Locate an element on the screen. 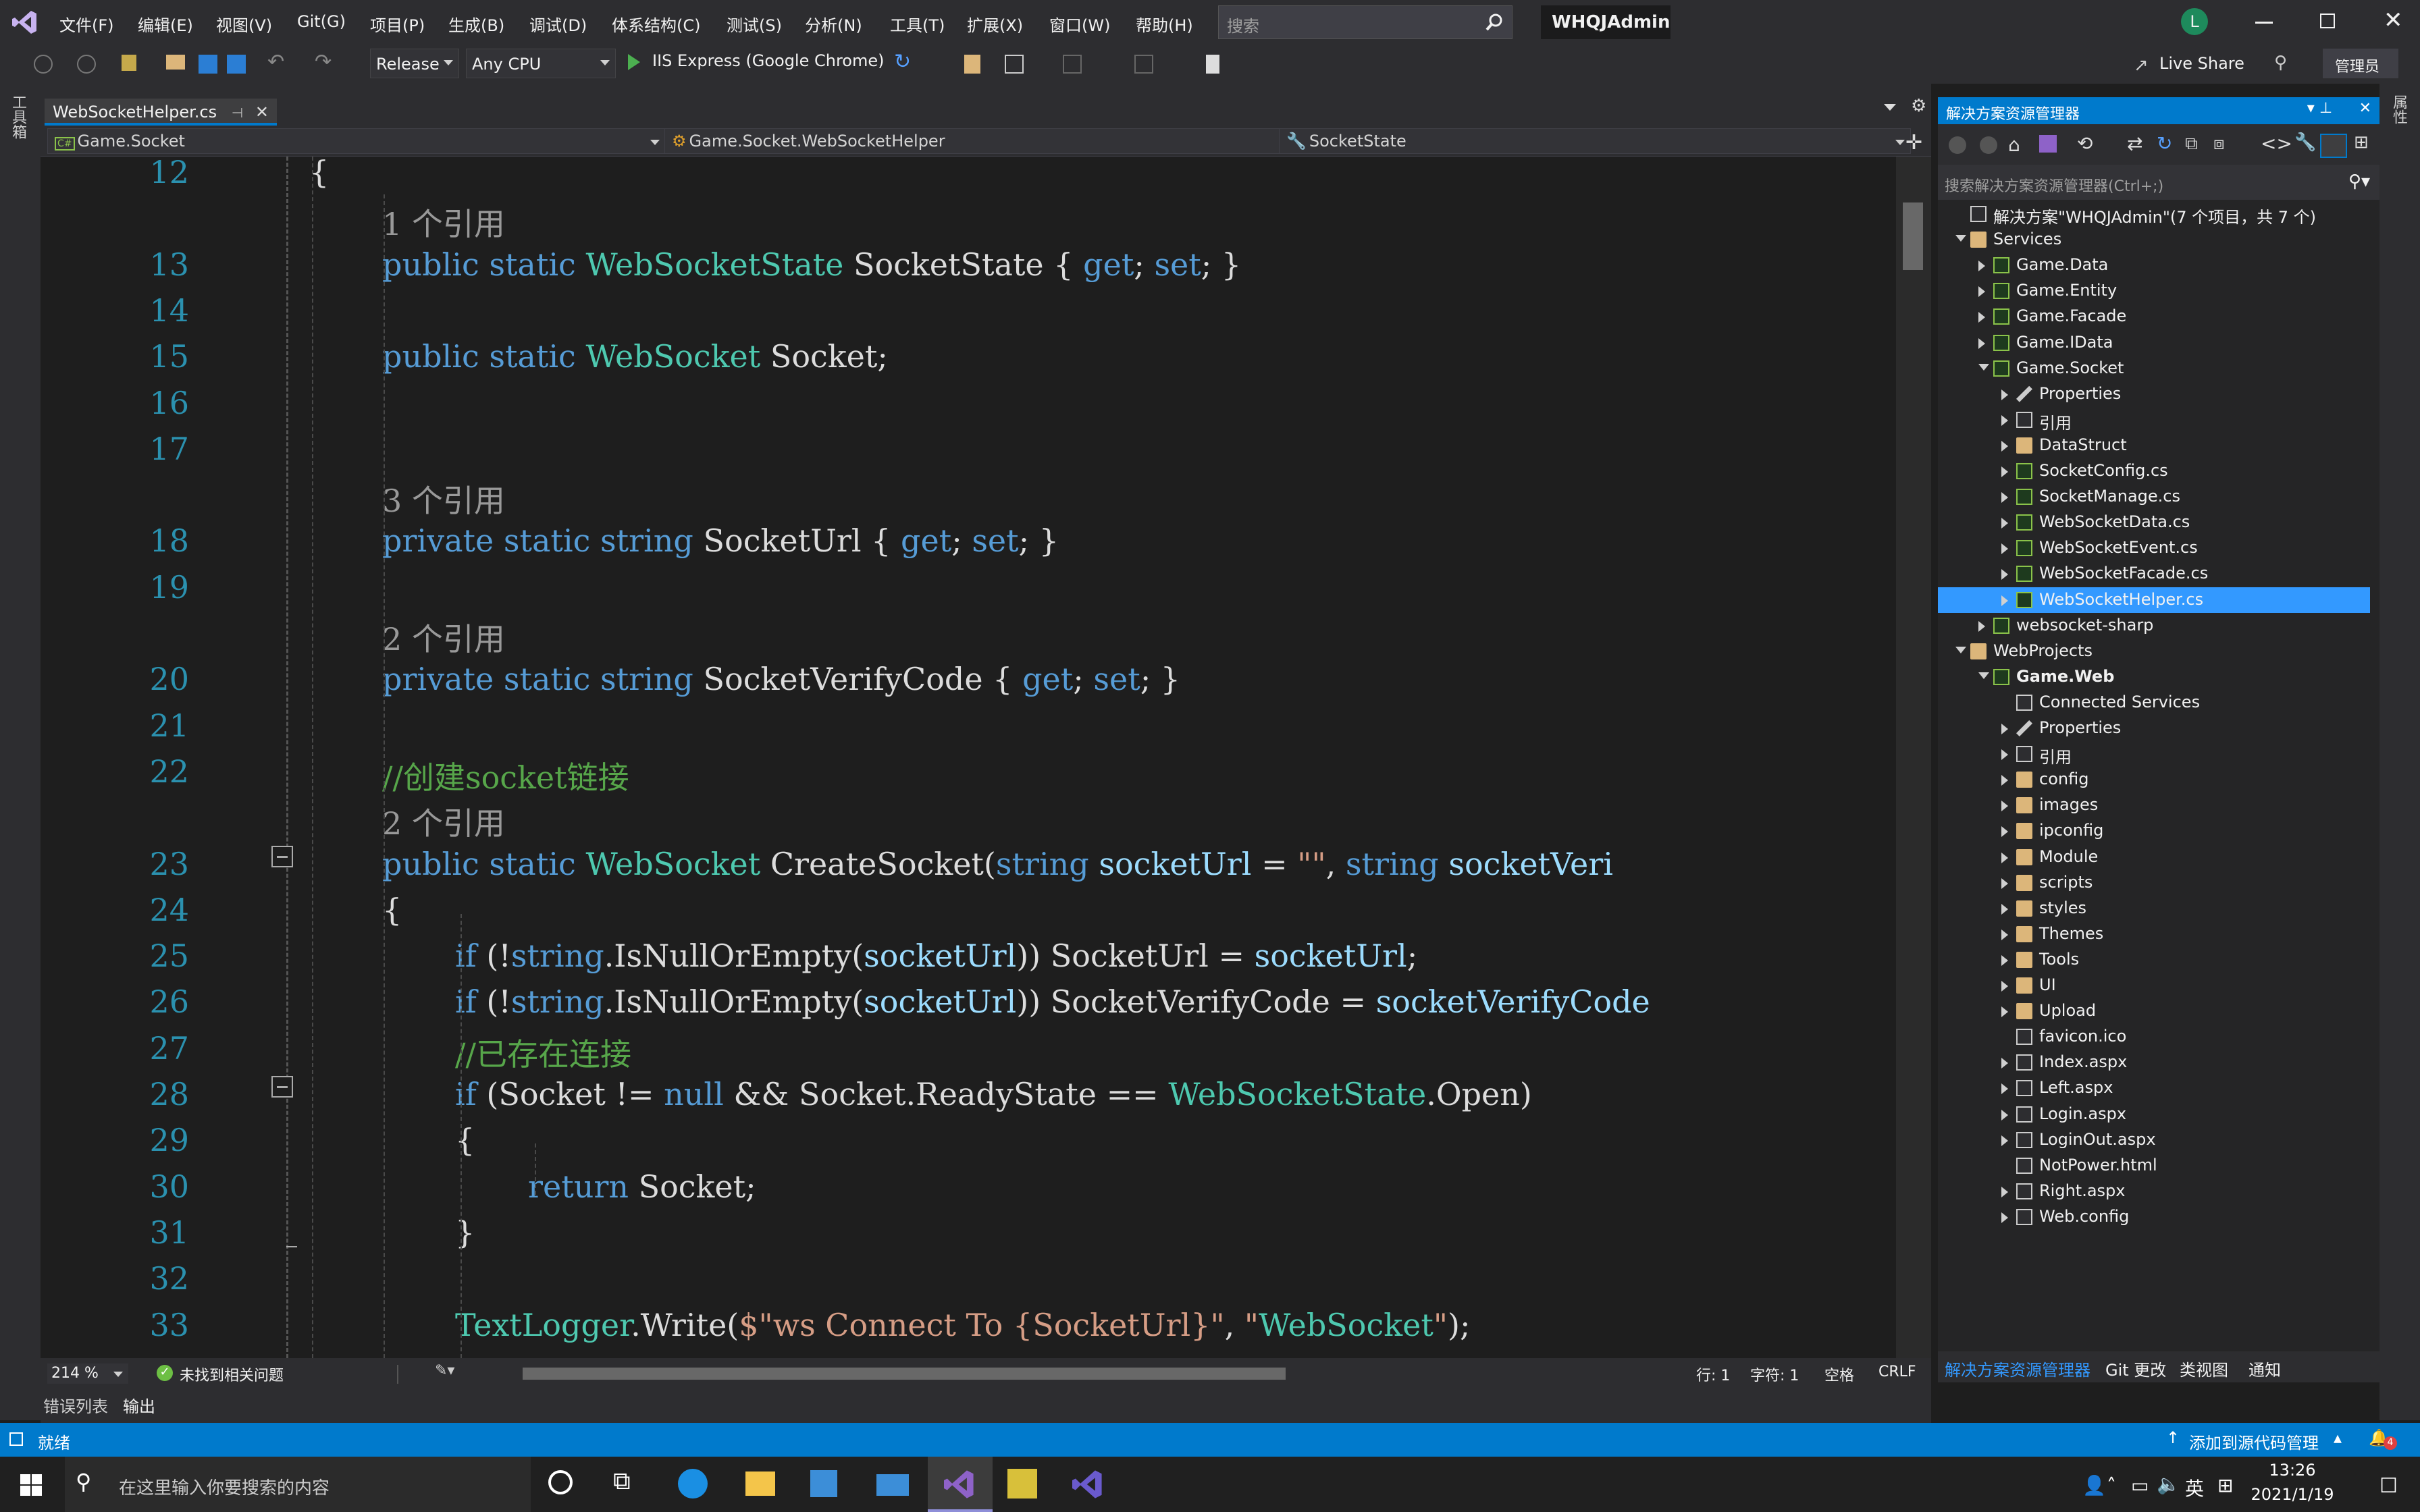 The image size is (2420, 1512). sync-icon: ⇄ is located at coordinates (2134, 143).